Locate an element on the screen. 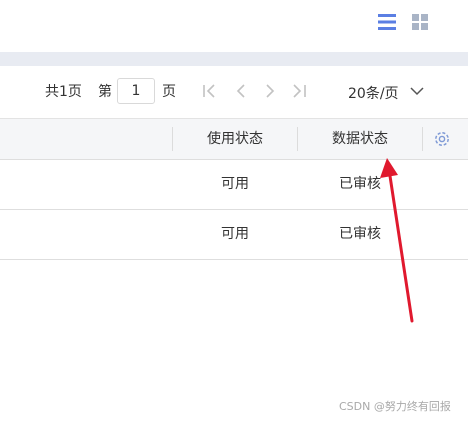  annotation-arrow is located at coordinates (397, 240).